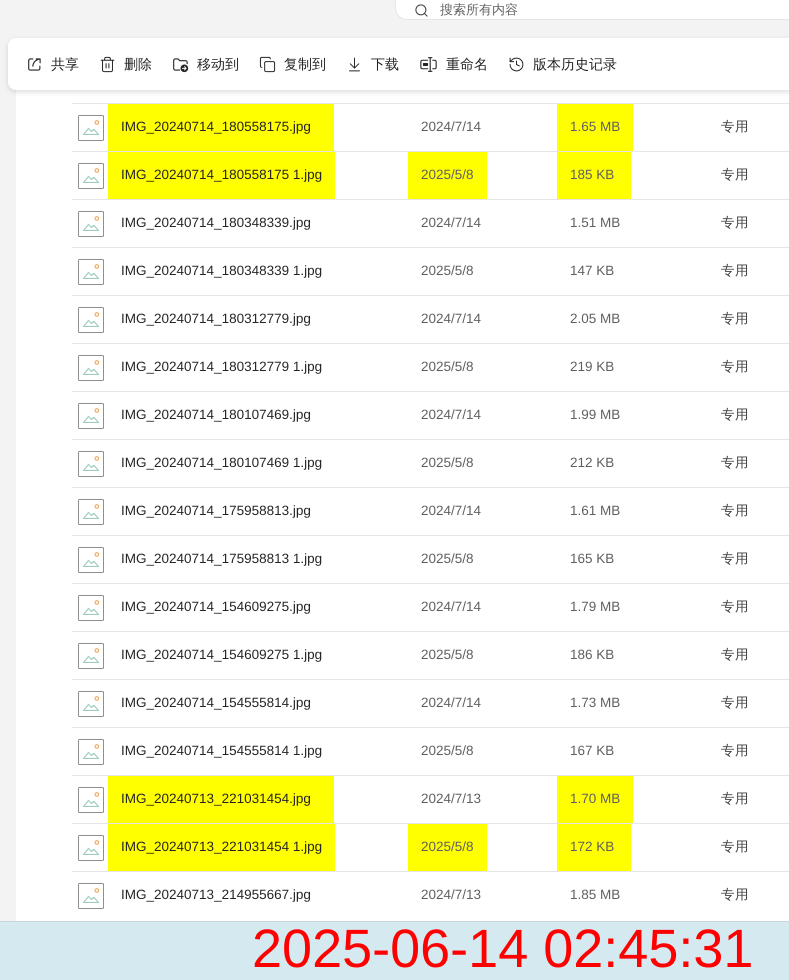 The height and width of the screenshot is (980, 789). What do you see at coordinates (267, 64) in the screenshot?
I see `copy-icon` at bounding box center [267, 64].